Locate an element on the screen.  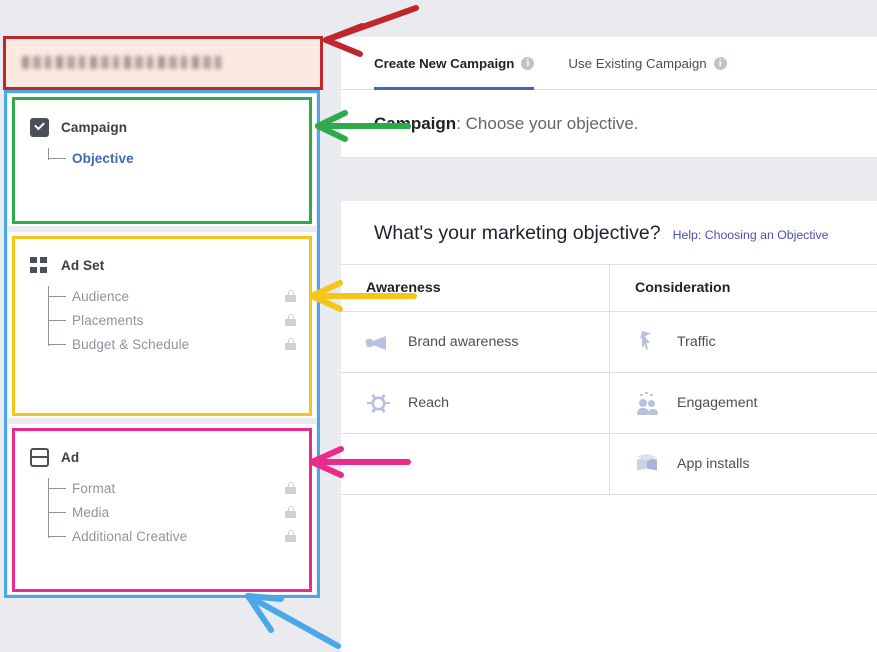
column-header: Consideration is located at coordinates (743, 288).